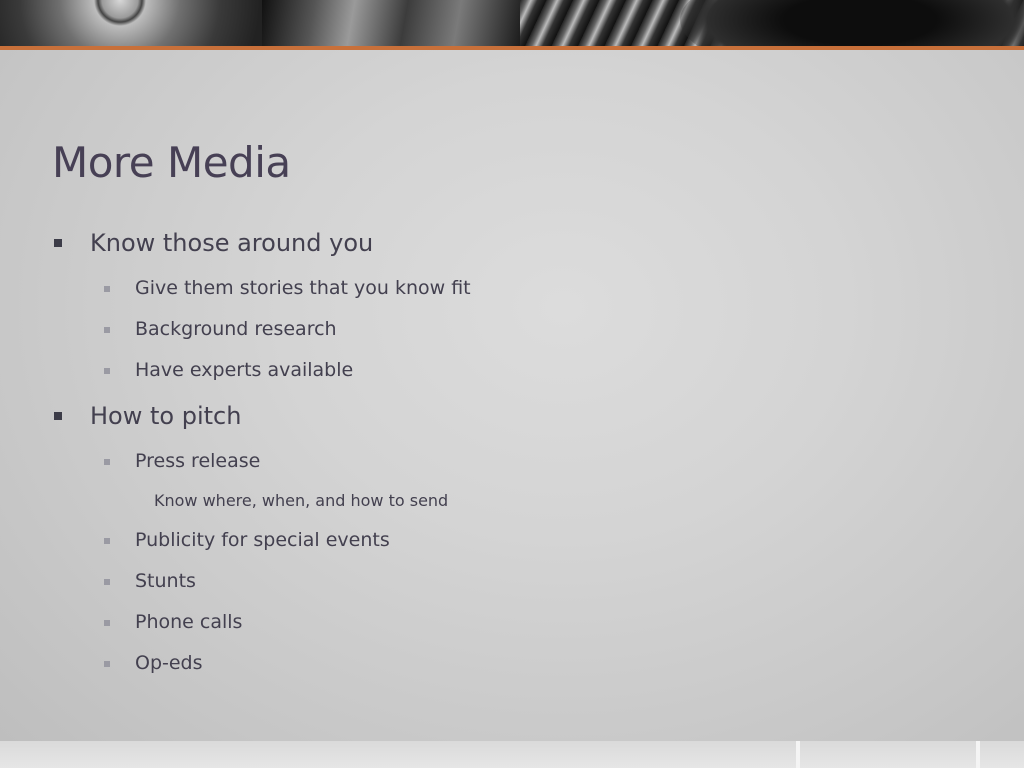 The height and width of the screenshot is (768, 1024). What do you see at coordinates (165, 581) in the screenshot?
I see `sub-bullet-item: Stunts` at bounding box center [165, 581].